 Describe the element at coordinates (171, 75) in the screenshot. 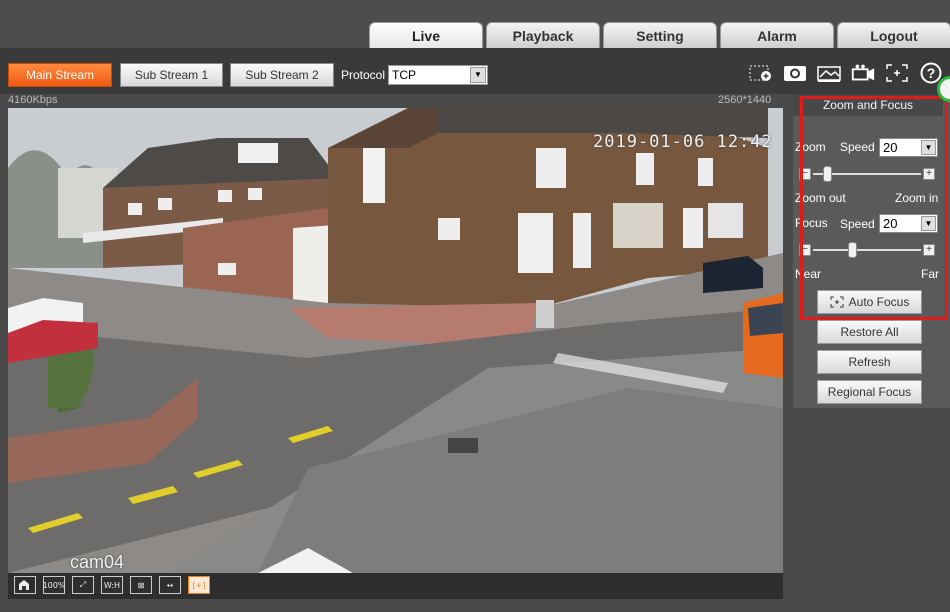

I see `sub-stream-1-button: Sub Stream 1` at that location.